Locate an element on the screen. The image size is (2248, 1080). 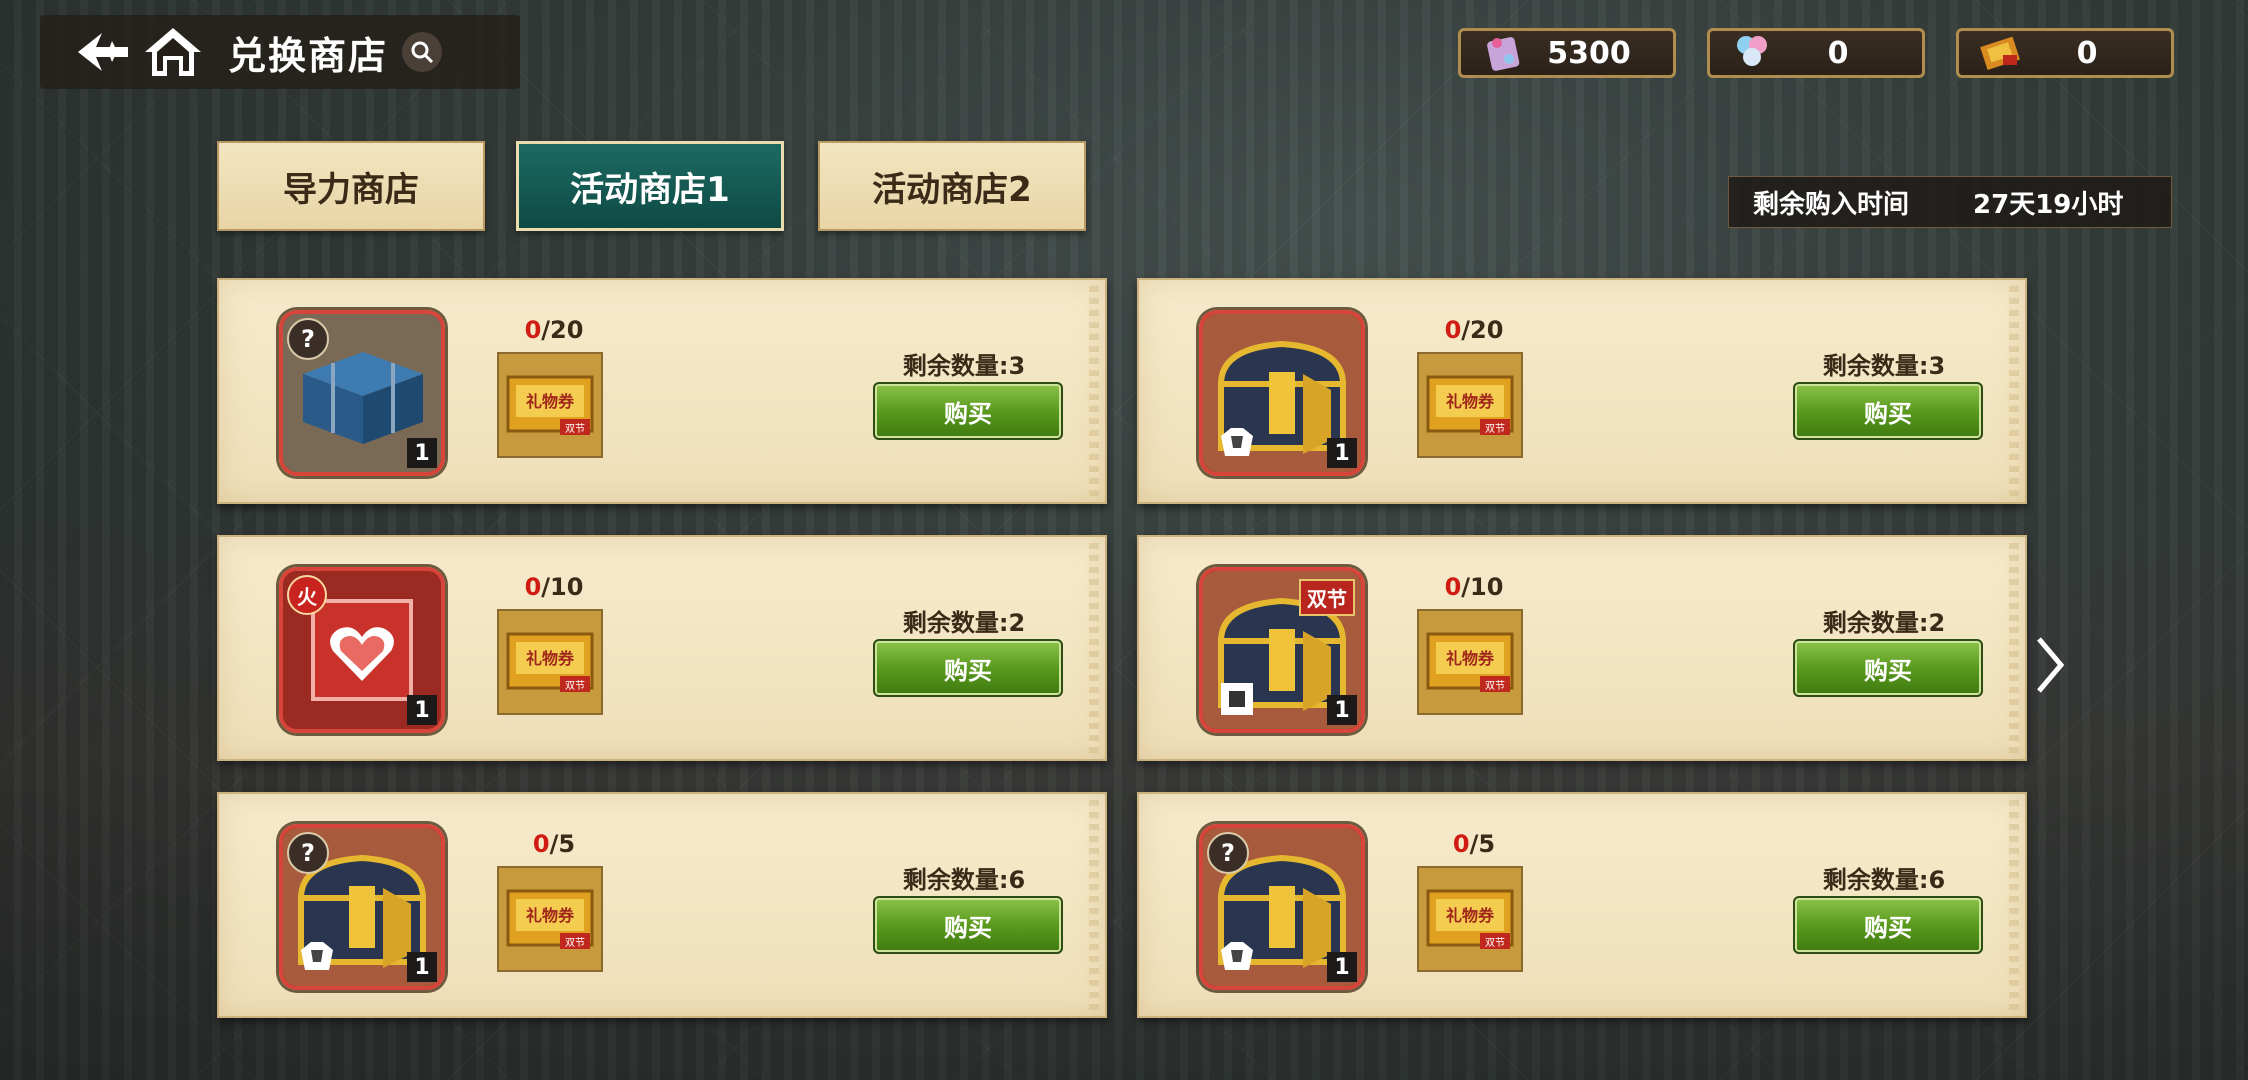
shop-item-card: 双节 1 0/10 礼物券 双节 剩余数量:2 购买 is located at coordinates (1582, 648).